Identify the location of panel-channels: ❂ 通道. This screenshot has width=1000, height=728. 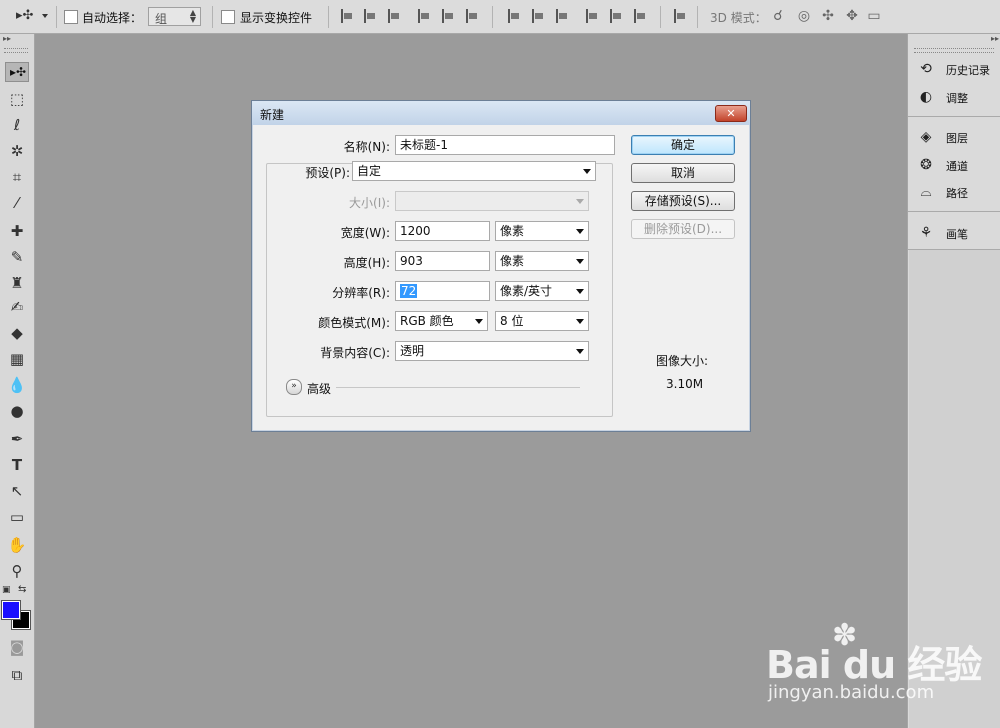
(958, 165).